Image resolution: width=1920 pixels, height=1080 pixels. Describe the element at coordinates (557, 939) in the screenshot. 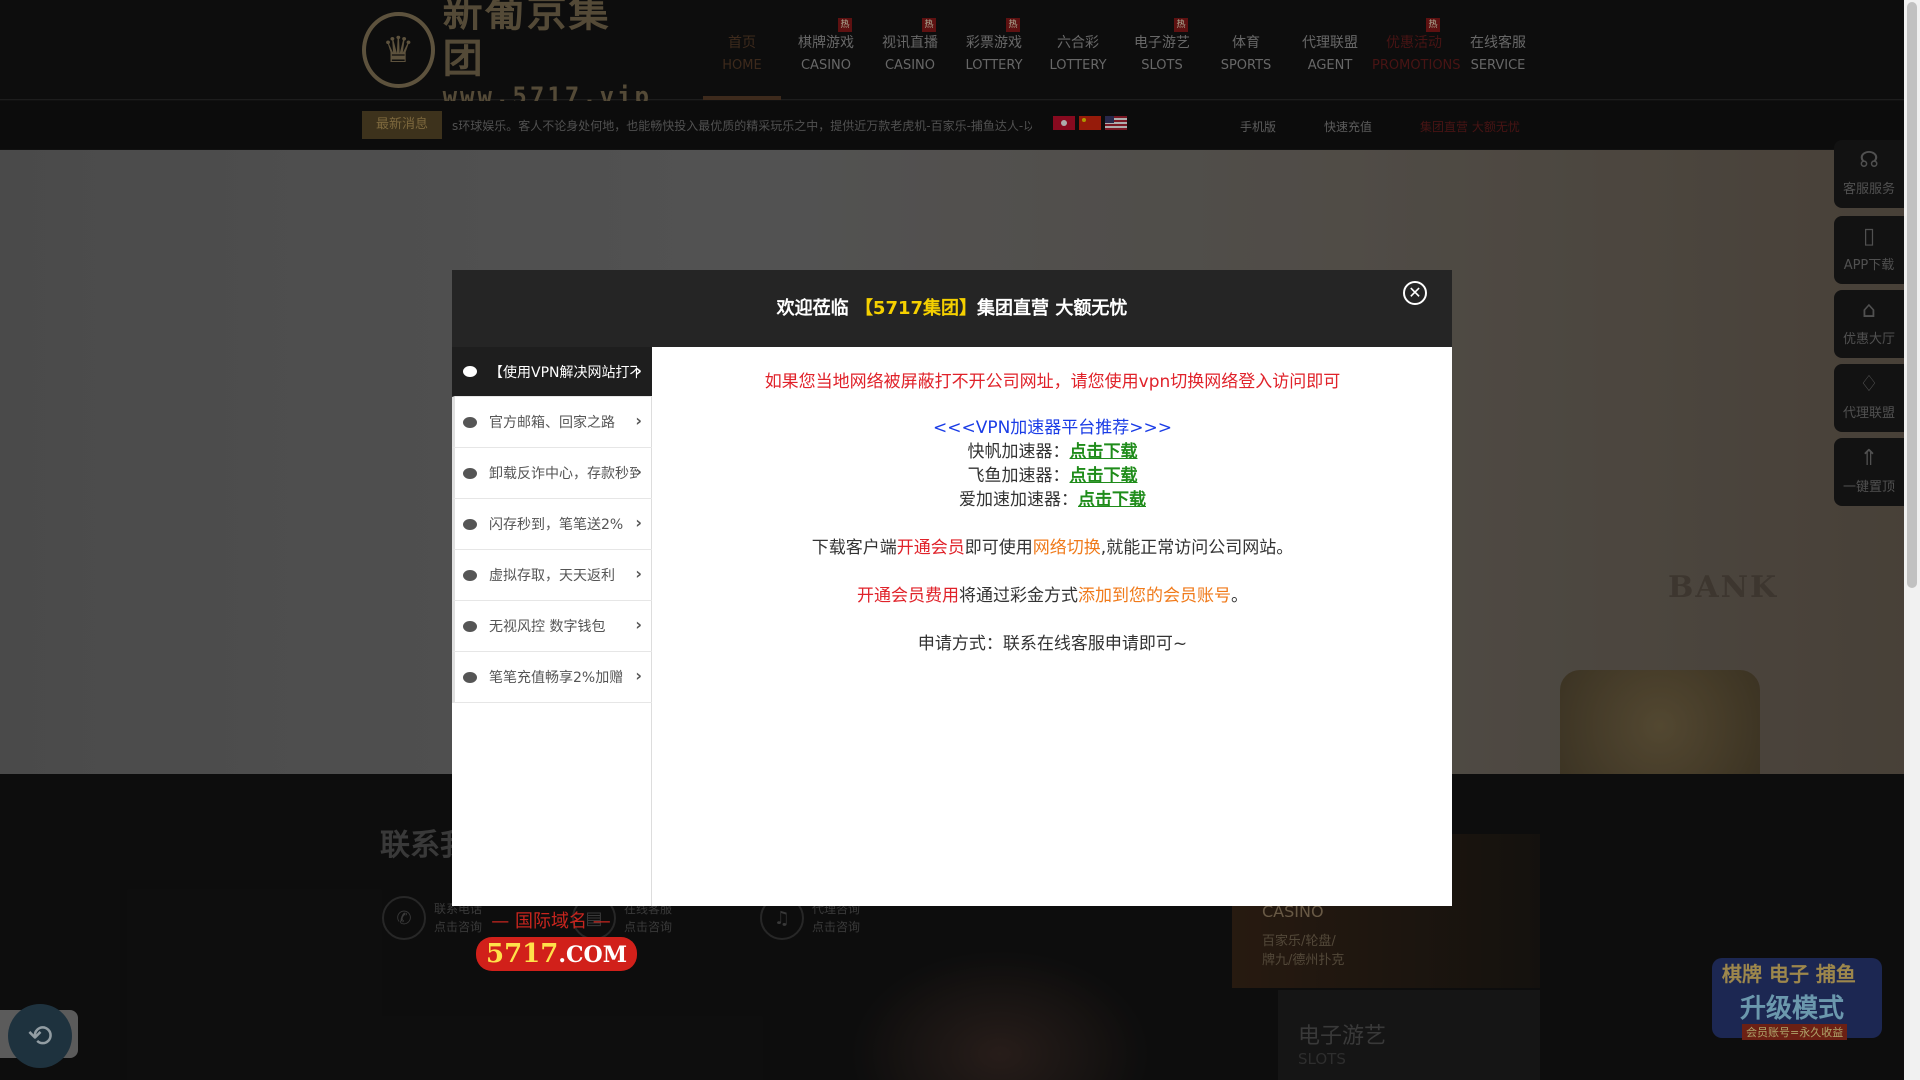

I see `domain-badge: — 国际域名 — 5717.COM` at that location.